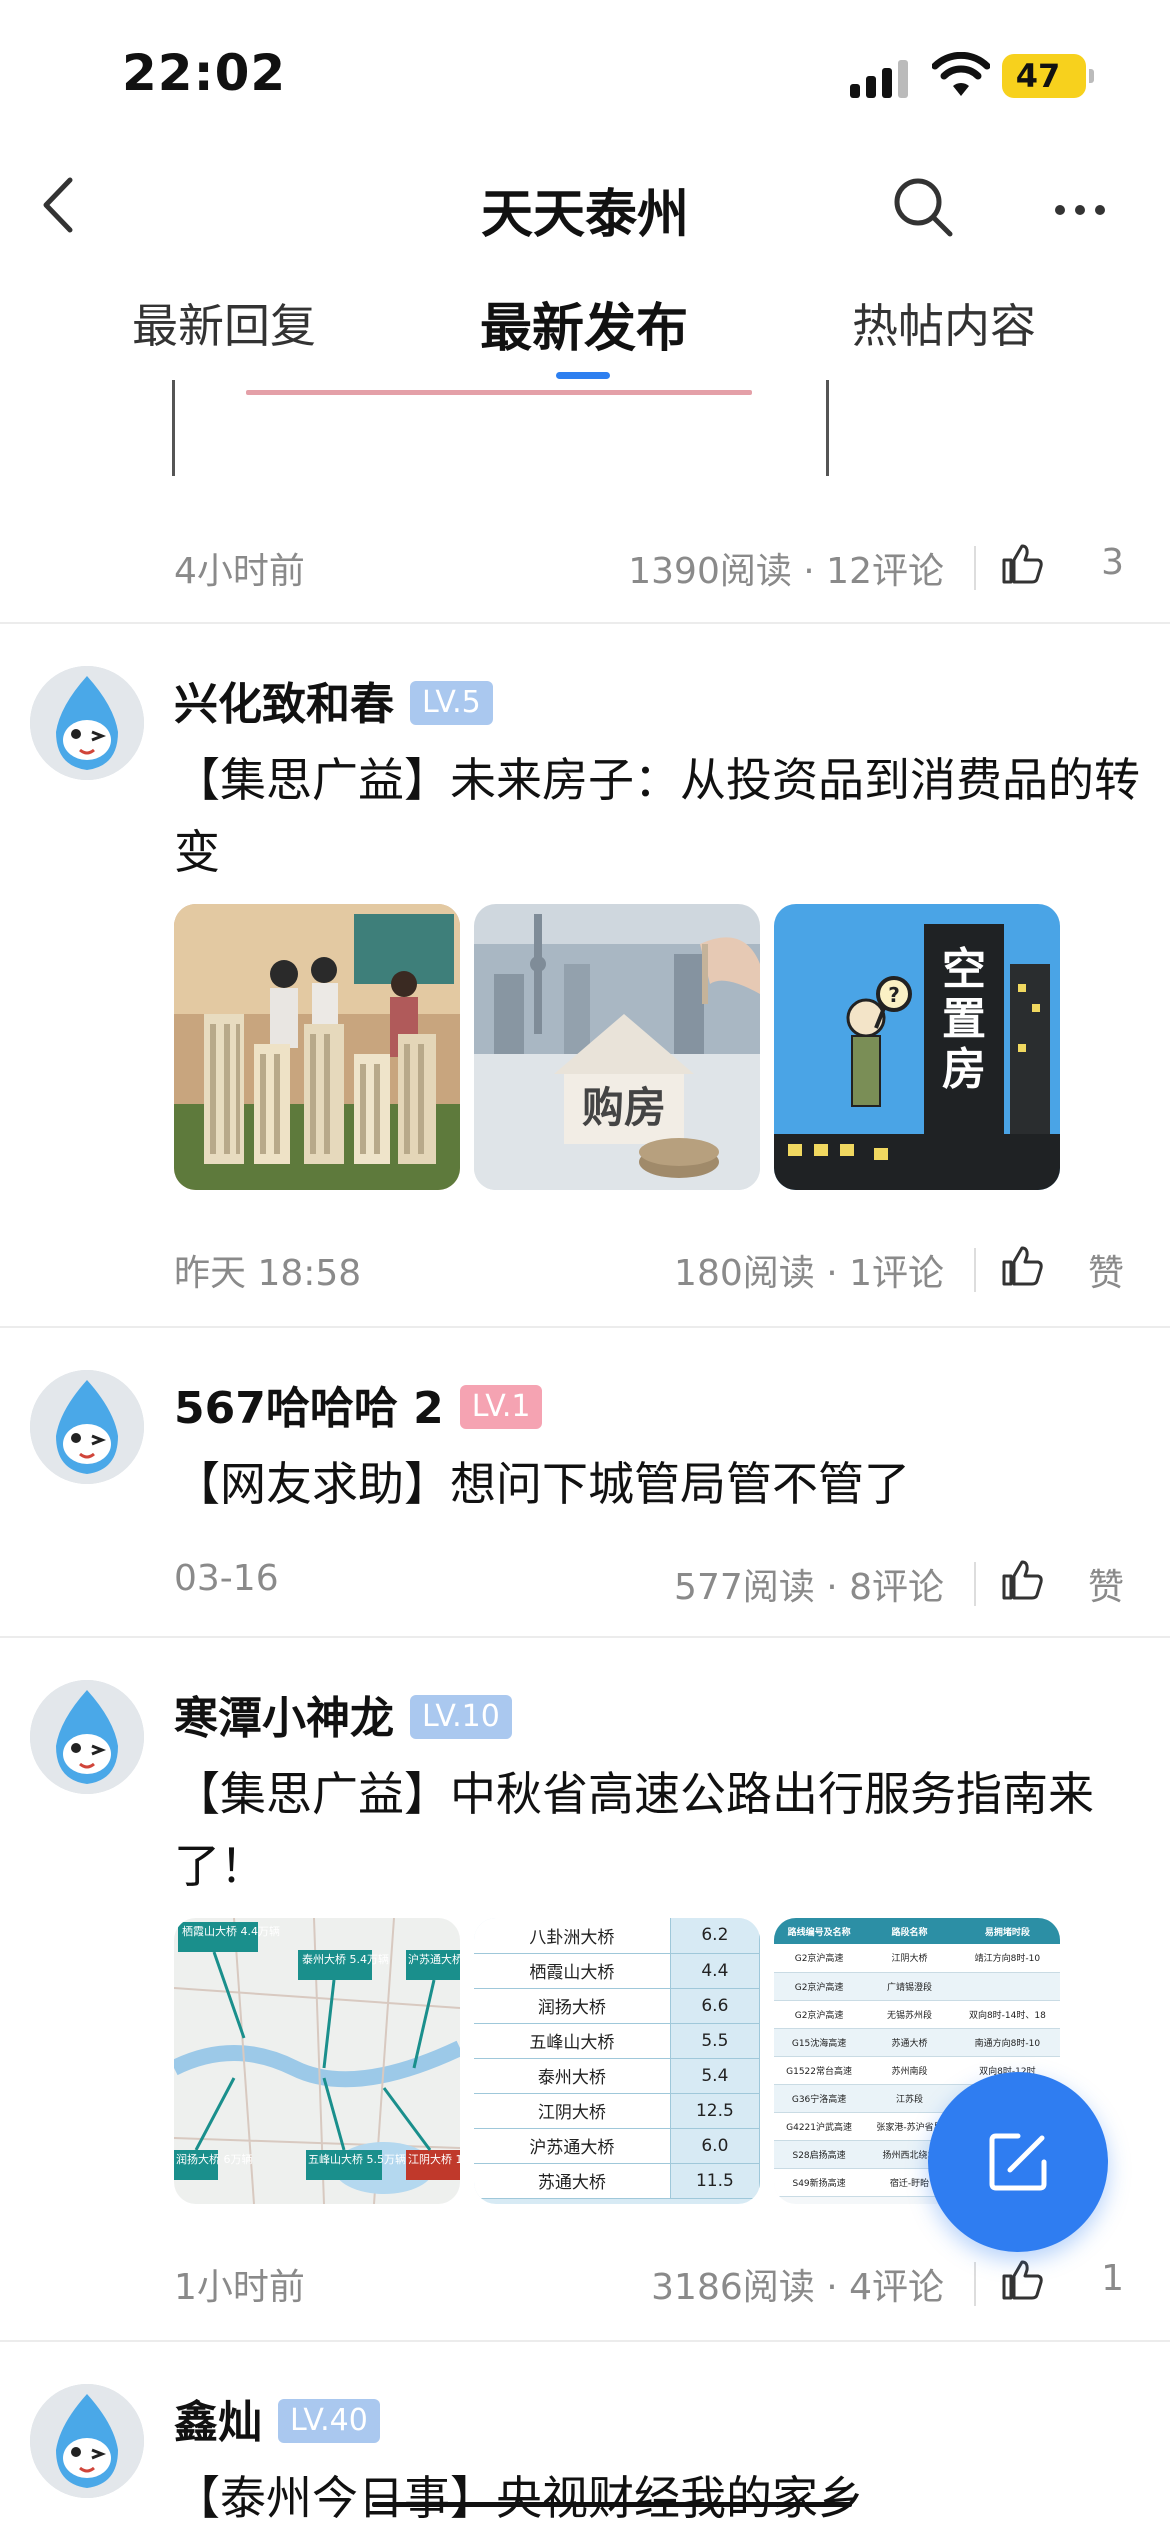 The width and height of the screenshot is (1170, 2532). What do you see at coordinates (809, 1273) in the screenshot?
I see `post-stats: 180阅读 · 1评论` at bounding box center [809, 1273].